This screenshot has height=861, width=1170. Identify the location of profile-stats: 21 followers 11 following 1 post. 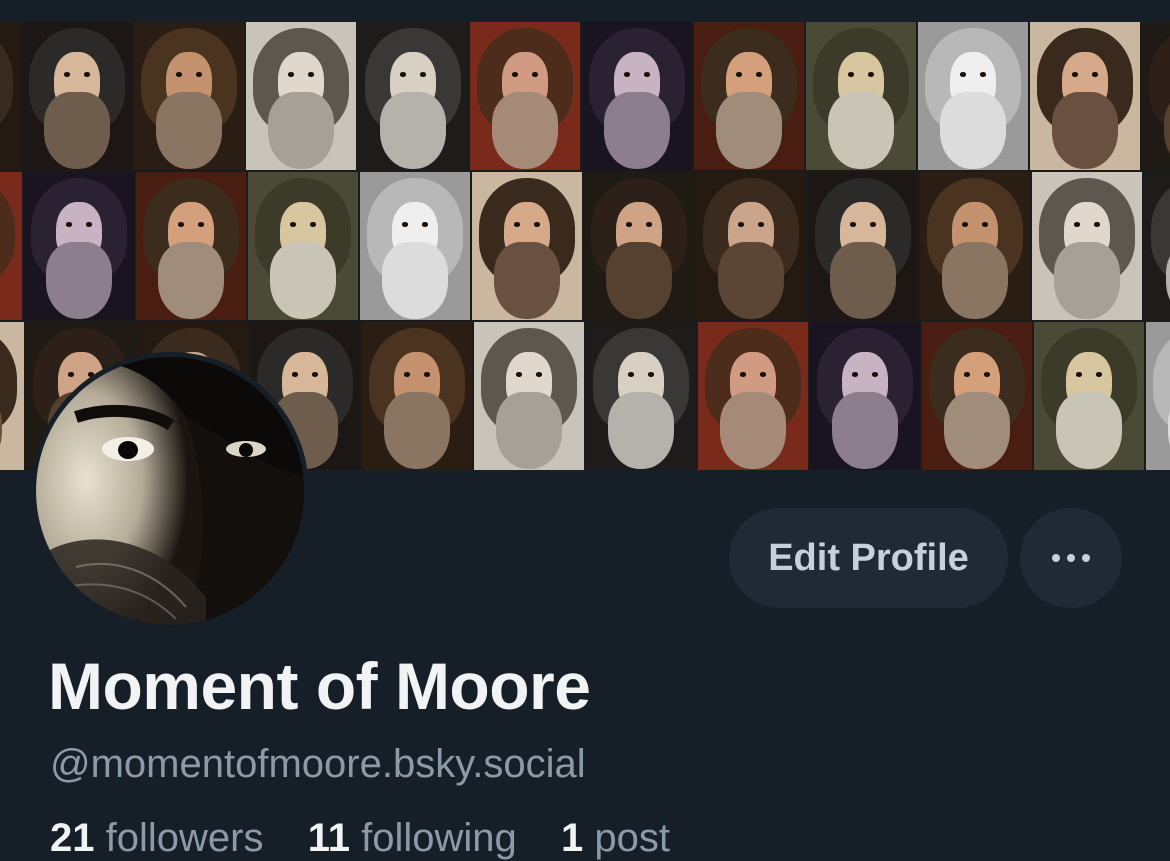
(360, 838).